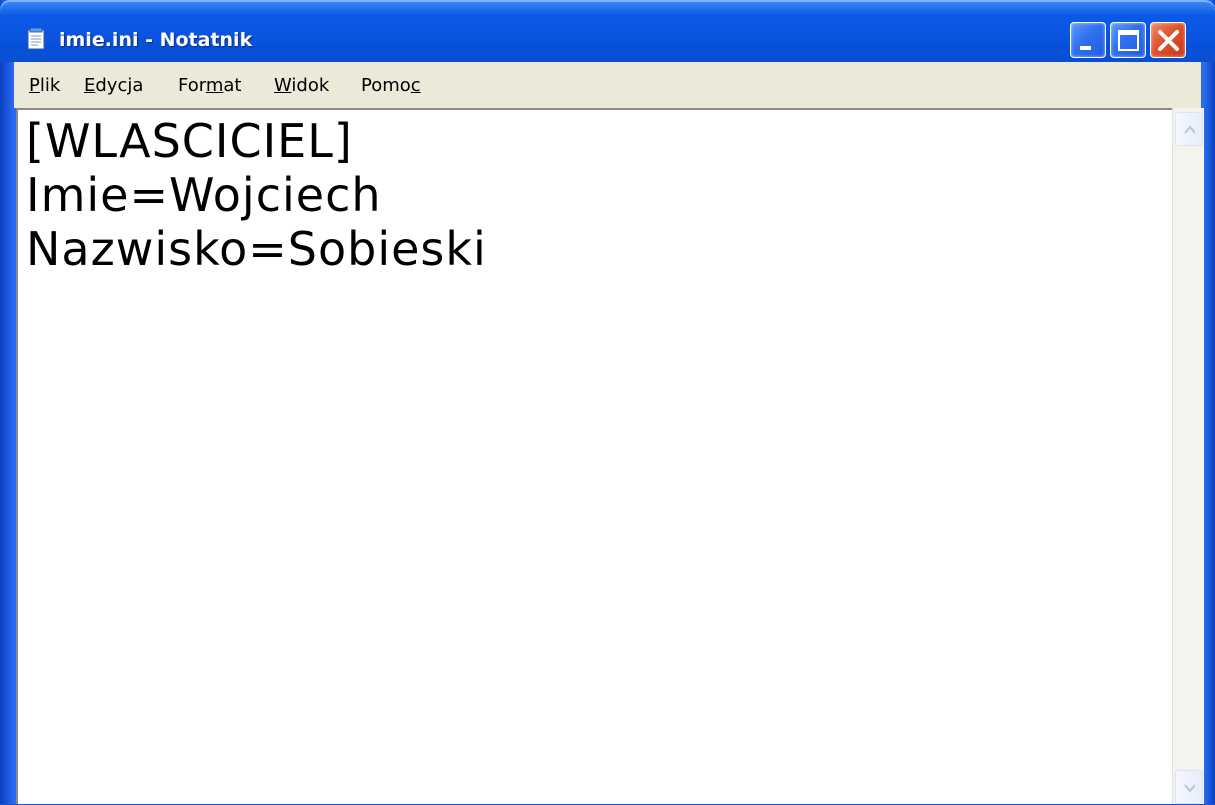 Image resolution: width=1215 pixels, height=805 pixels. Describe the element at coordinates (113, 85) in the screenshot. I see `menu-item-edycja: Edycja` at that location.